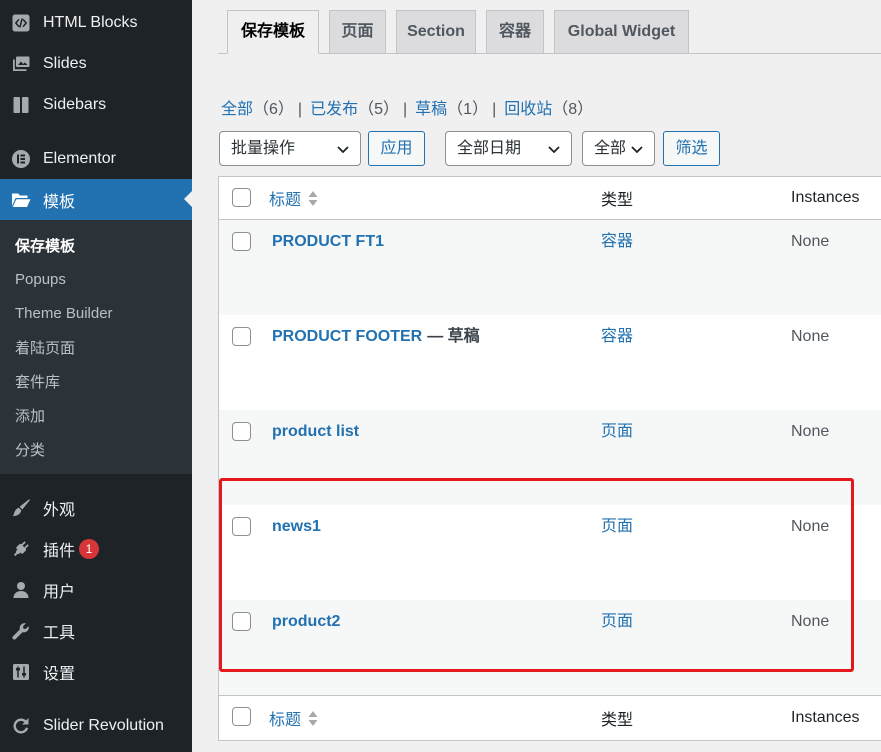 Image resolution: width=881 pixels, height=752 pixels. What do you see at coordinates (610, 148) in the screenshot?
I see `type-filter-value: 全部` at bounding box center [610, 148].